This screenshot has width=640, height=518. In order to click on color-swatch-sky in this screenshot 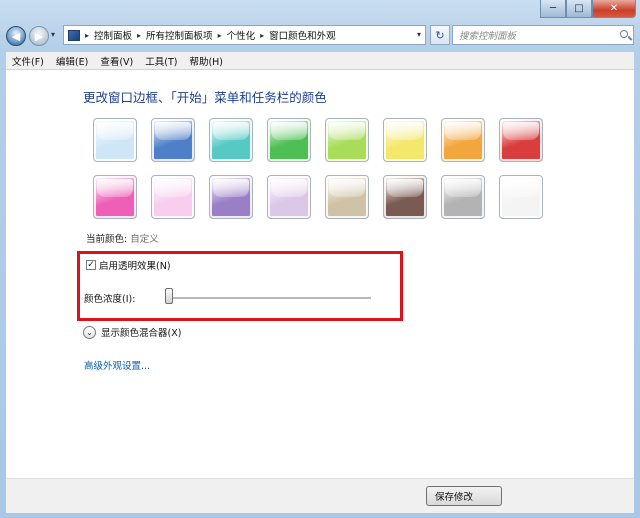, I will do `click(115, 140)`.